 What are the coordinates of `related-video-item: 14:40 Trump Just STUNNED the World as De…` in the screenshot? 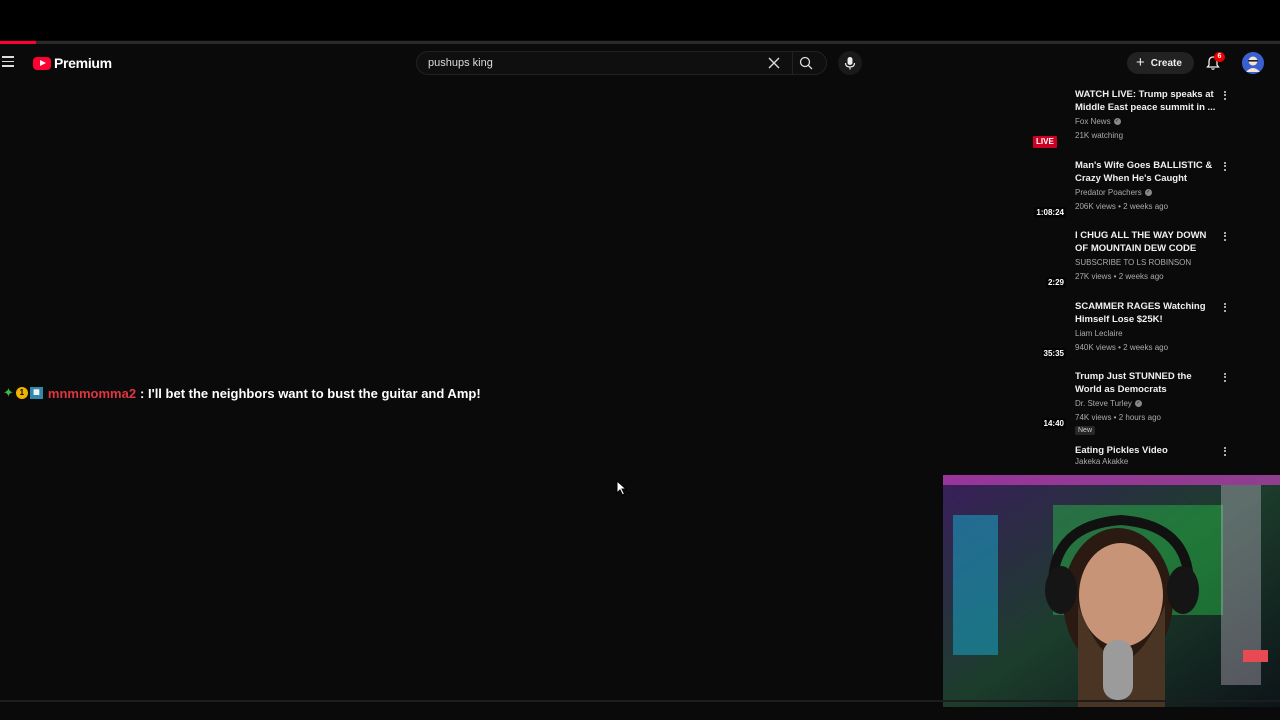 It's located at (1140, 403).